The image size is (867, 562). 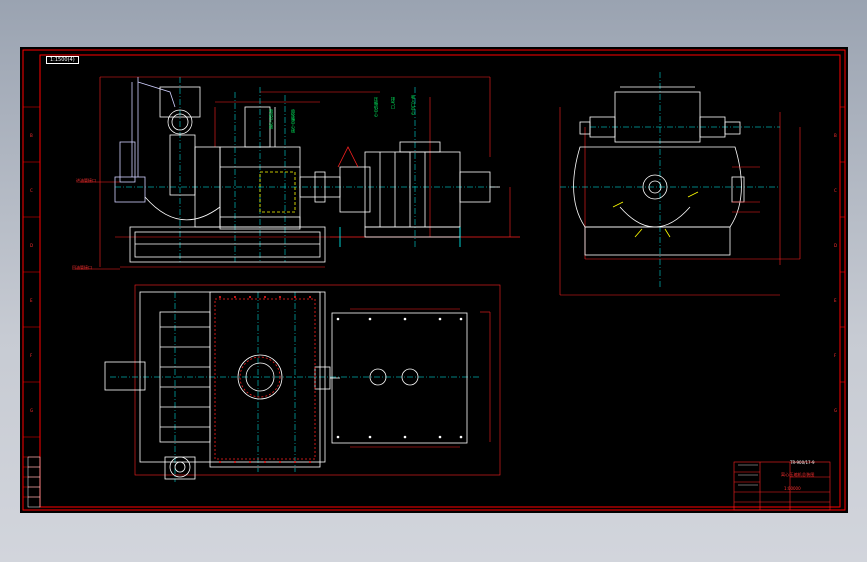 What do you see at coordinates (802, 462) in the screenshot?
I see `drawing-code: TR-900/17-9` at bounding box center [802, 462].